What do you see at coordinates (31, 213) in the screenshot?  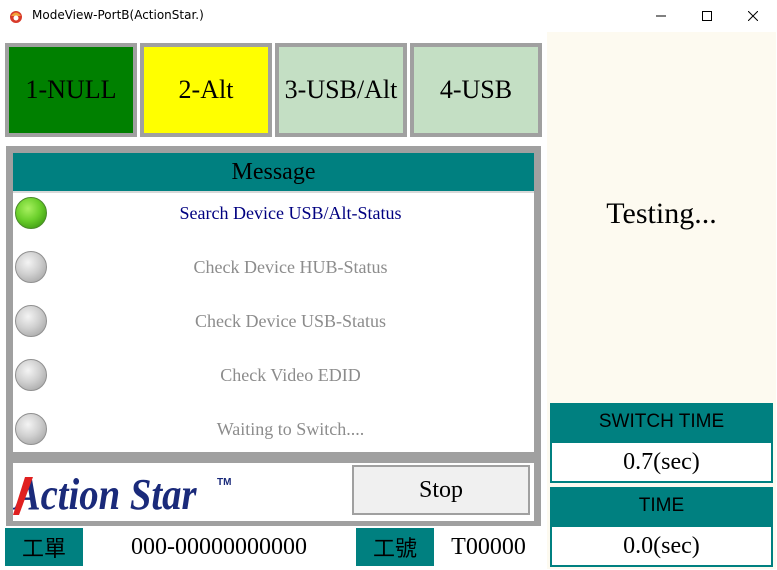 I see `status-led-green-icon` at bounding box center [31, 213].